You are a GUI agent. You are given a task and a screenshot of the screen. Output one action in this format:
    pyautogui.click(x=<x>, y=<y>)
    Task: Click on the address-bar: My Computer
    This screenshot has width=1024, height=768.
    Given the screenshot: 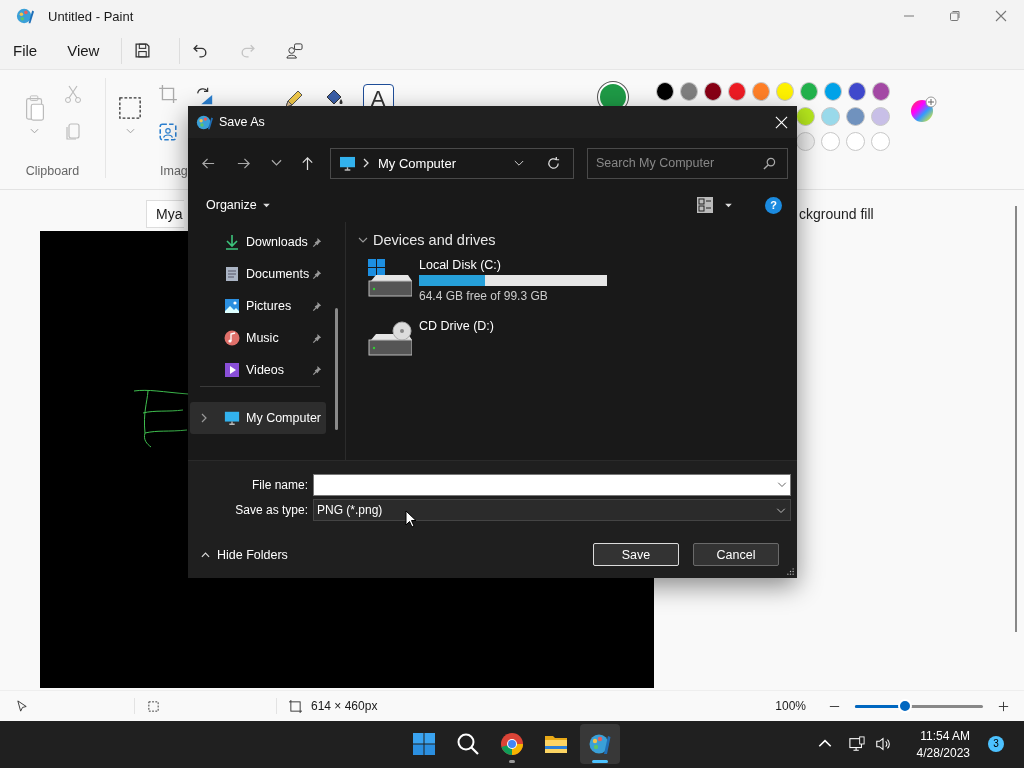 What is the action you would take?
    pyautogui.click(x=452, y=163)
    